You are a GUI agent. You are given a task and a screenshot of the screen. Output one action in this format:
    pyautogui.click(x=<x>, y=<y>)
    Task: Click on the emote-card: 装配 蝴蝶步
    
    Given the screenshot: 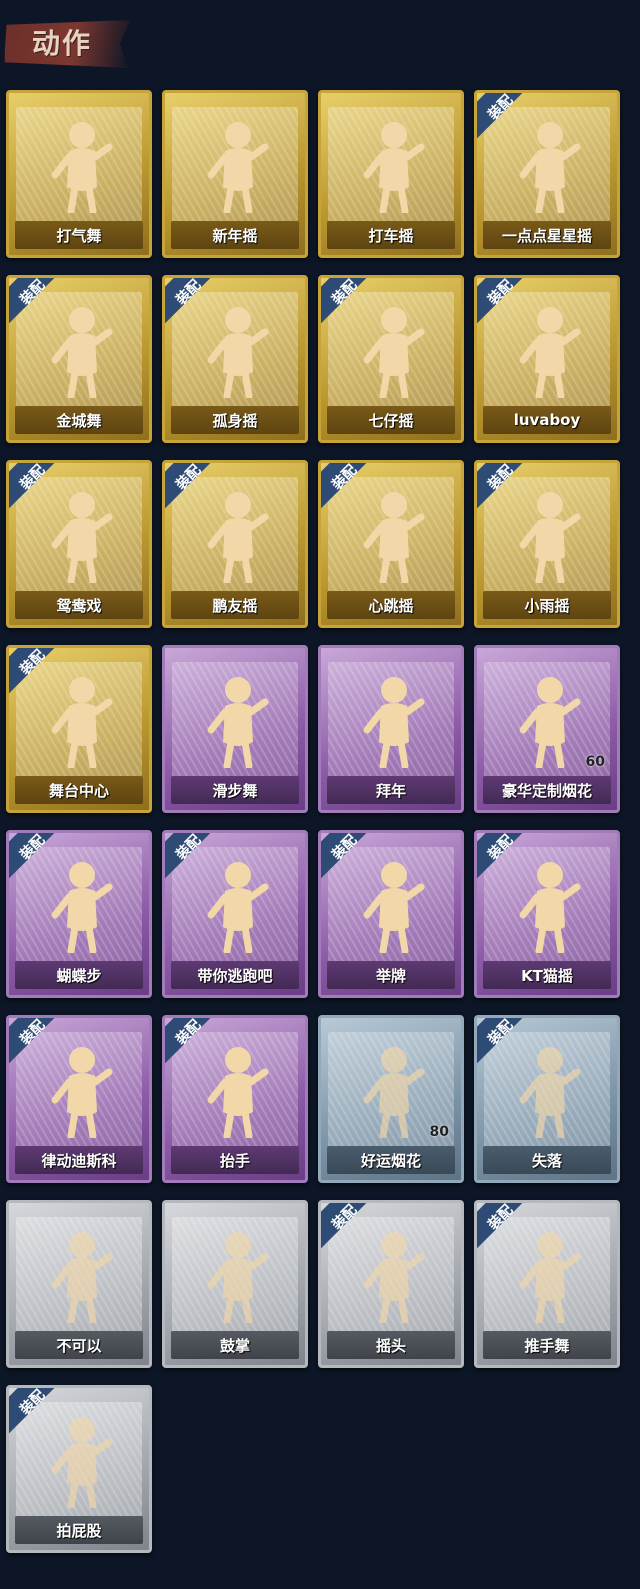 What is the action you would take?
    pyautogui.click(x=79, y=914)
    